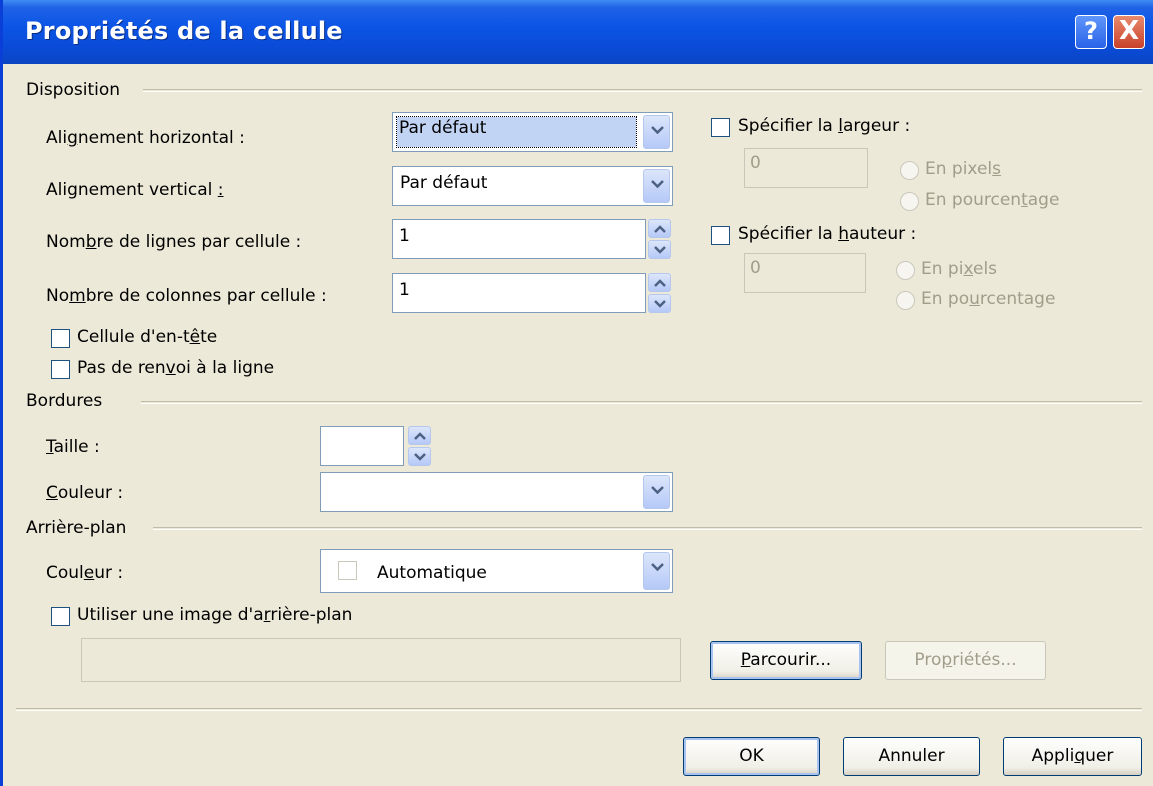  Describe the element at coordinates (579, 709) in the screenshot. I see `separator-footer` at that location.